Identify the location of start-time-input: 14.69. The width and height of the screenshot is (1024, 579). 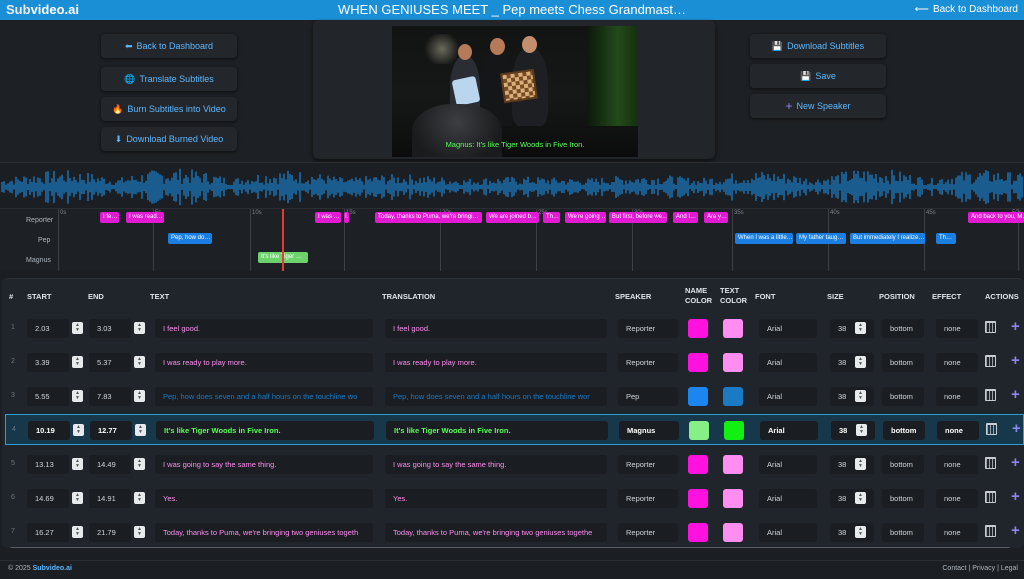
(48, 498).